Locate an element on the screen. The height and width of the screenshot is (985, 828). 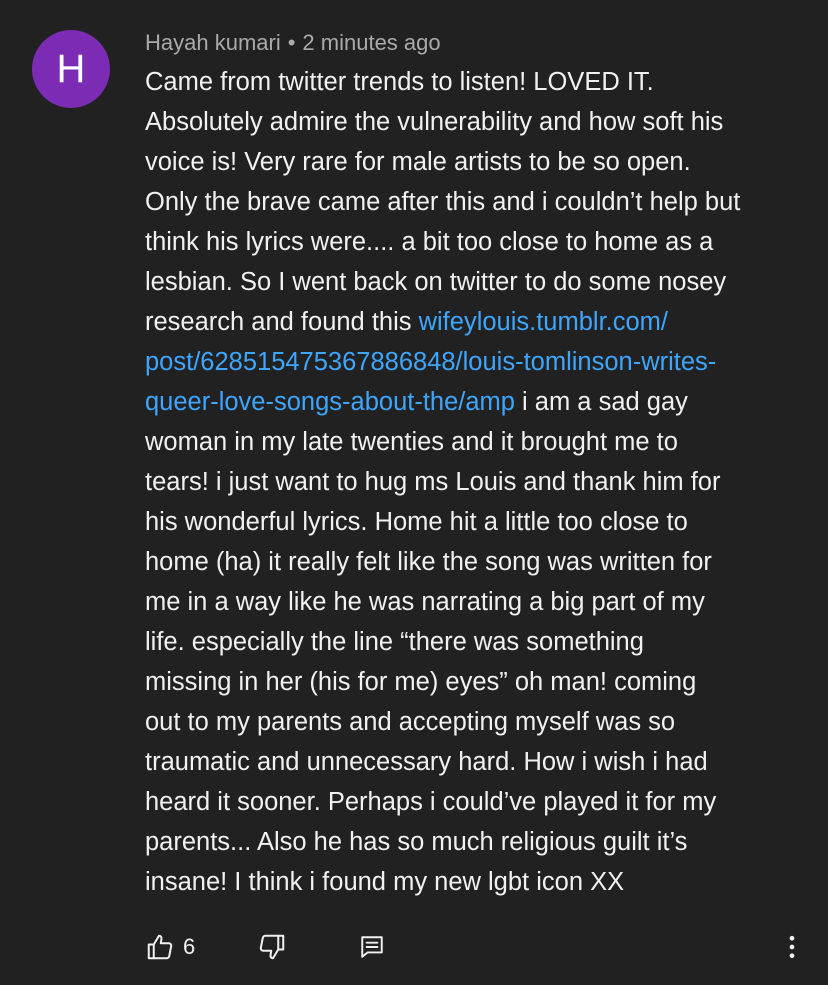
more-vertical-icon is located at coordinates (792, 947).